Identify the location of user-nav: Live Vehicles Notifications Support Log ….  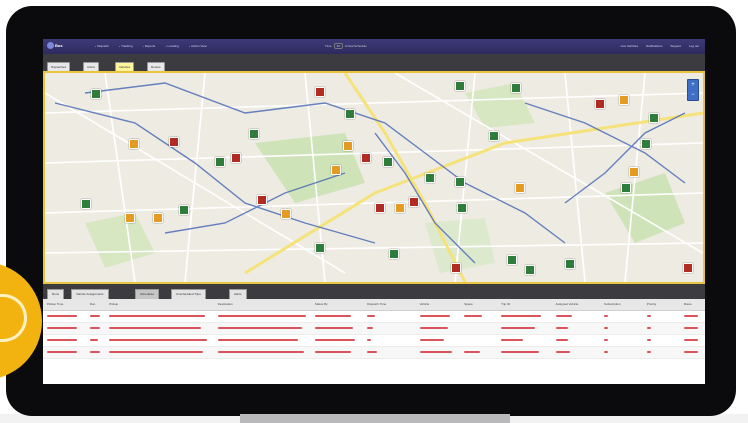
(660, 46).